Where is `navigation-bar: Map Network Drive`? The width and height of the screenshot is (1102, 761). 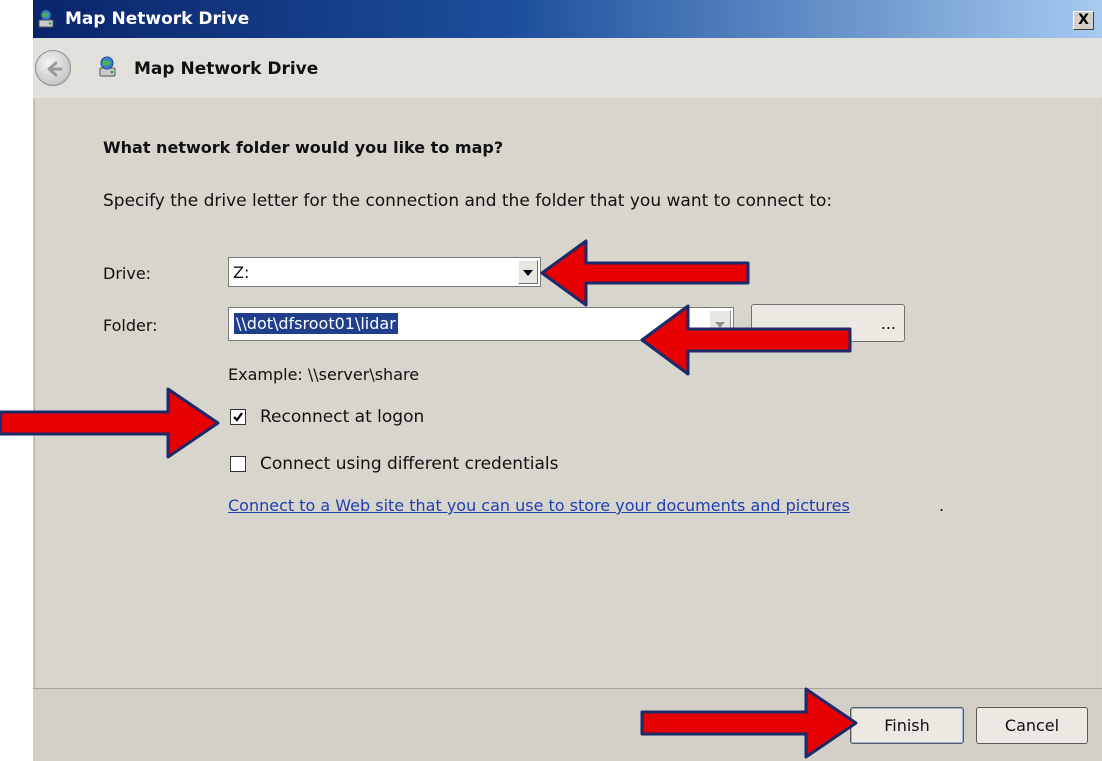 navigation-bar: Map Network Drive is located at coordinates (567, 68).